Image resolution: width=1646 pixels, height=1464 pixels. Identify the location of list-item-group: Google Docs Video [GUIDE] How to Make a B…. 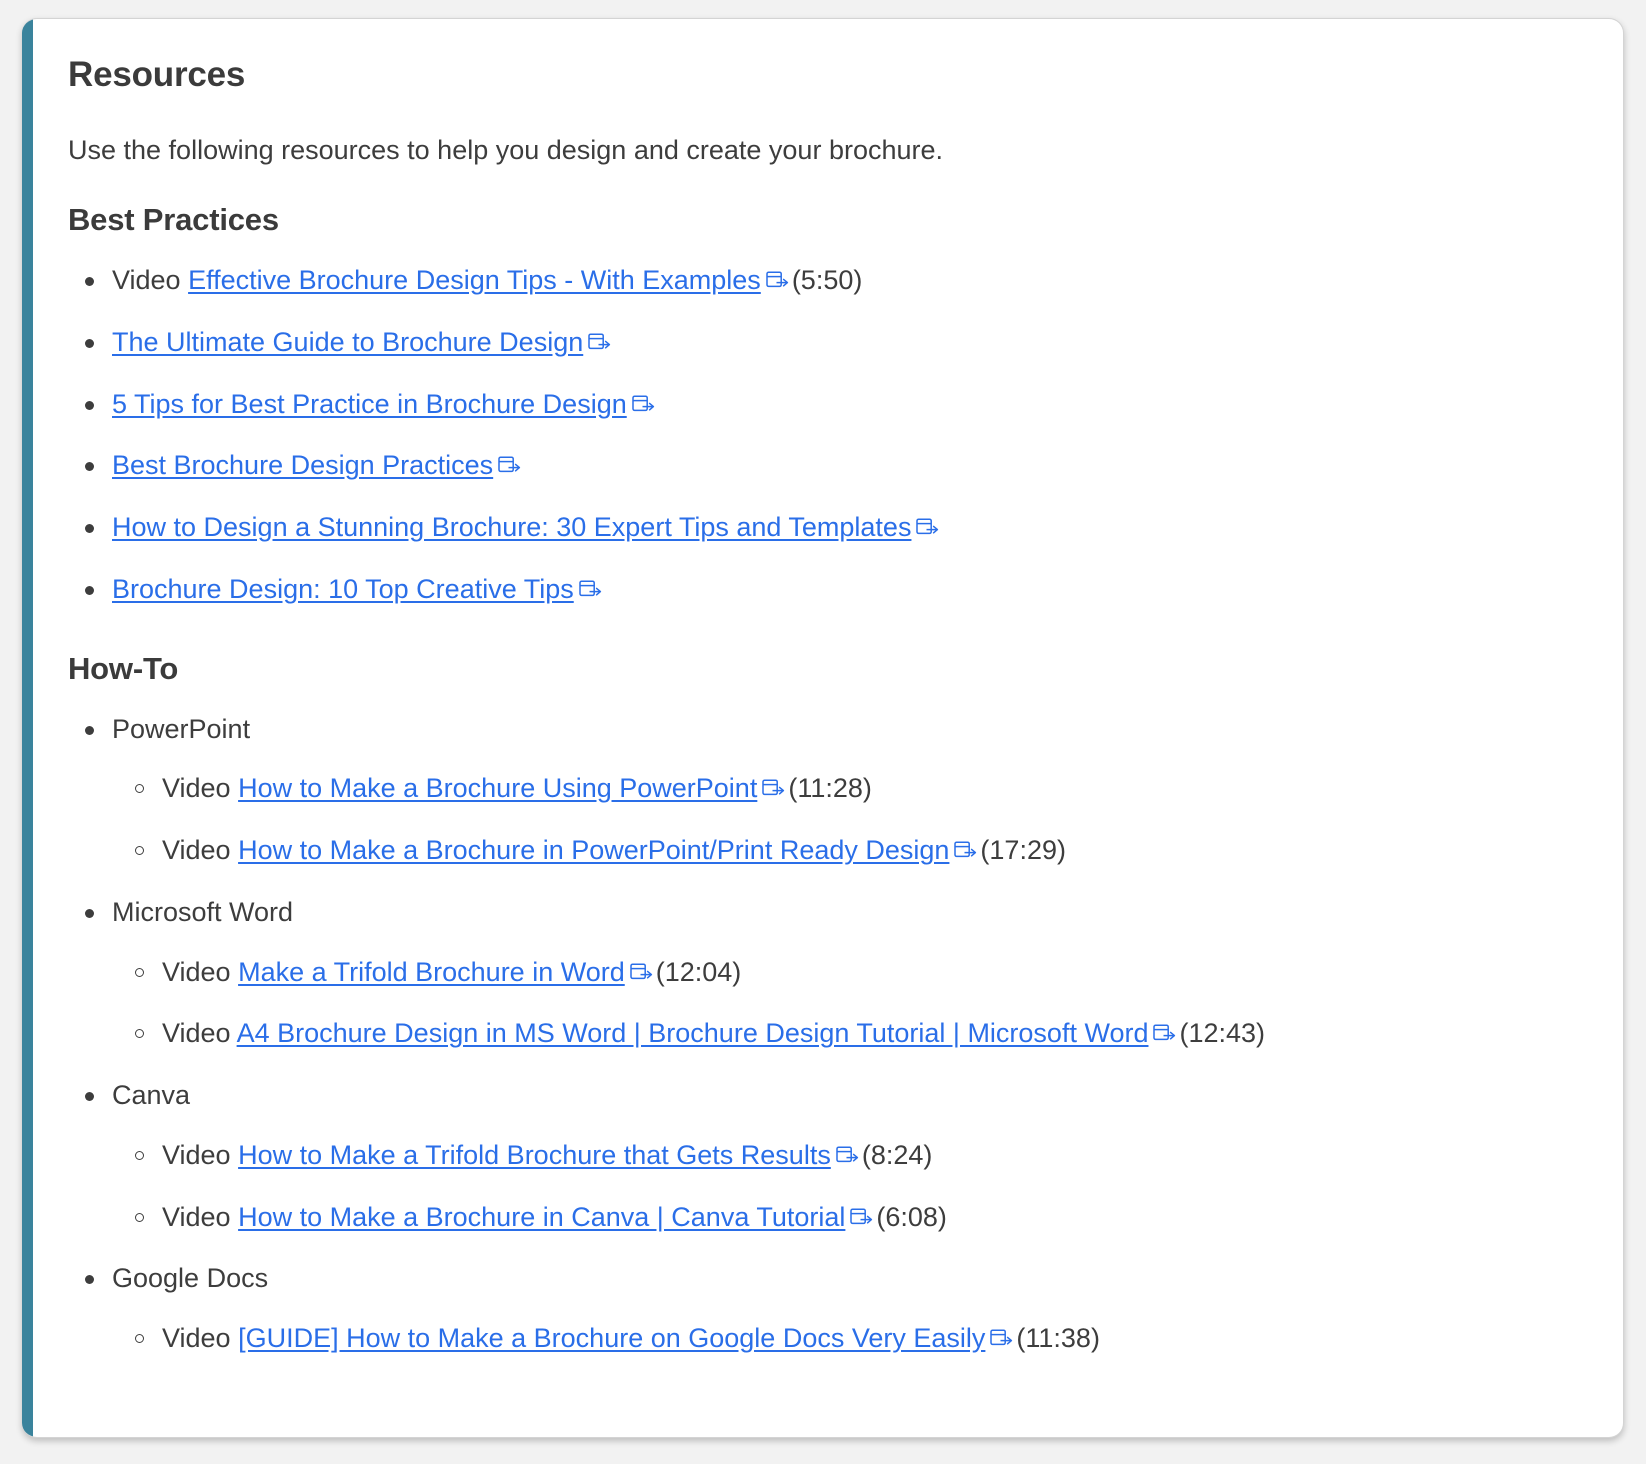
(834, 1309).